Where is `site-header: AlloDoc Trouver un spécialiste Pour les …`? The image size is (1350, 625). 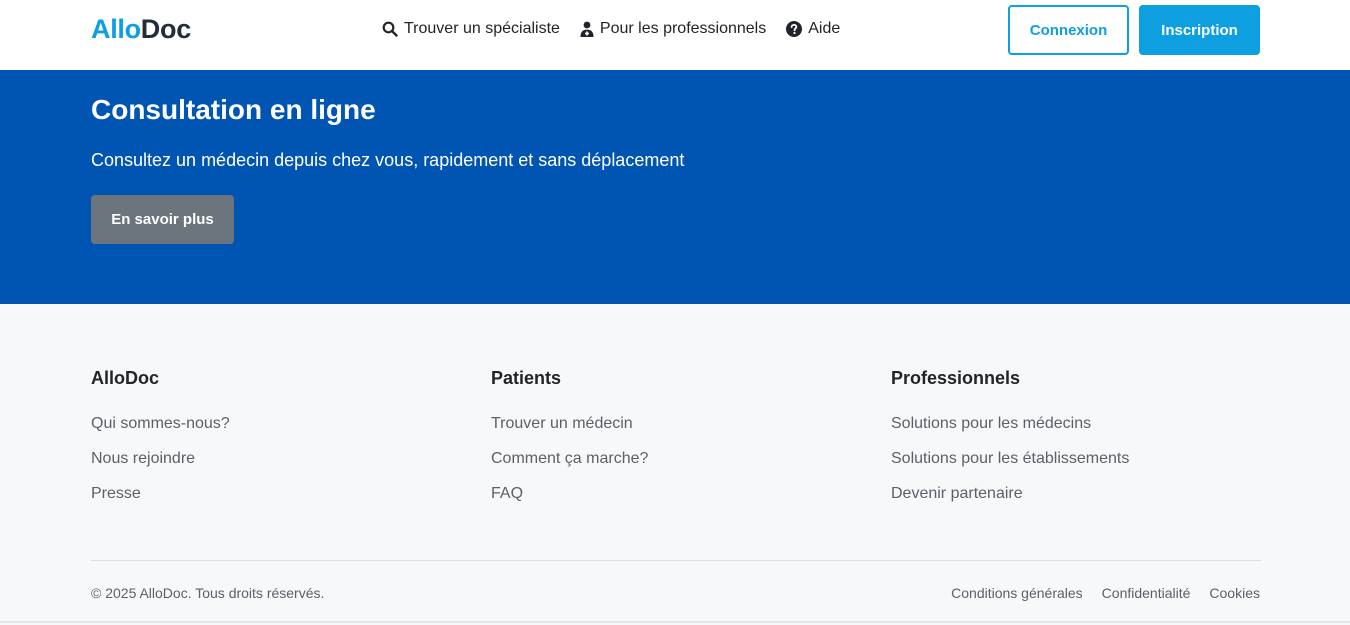 site-header: AlloDoc Trouver un spécialiste Pour les … is located at coordinates (675, 35).